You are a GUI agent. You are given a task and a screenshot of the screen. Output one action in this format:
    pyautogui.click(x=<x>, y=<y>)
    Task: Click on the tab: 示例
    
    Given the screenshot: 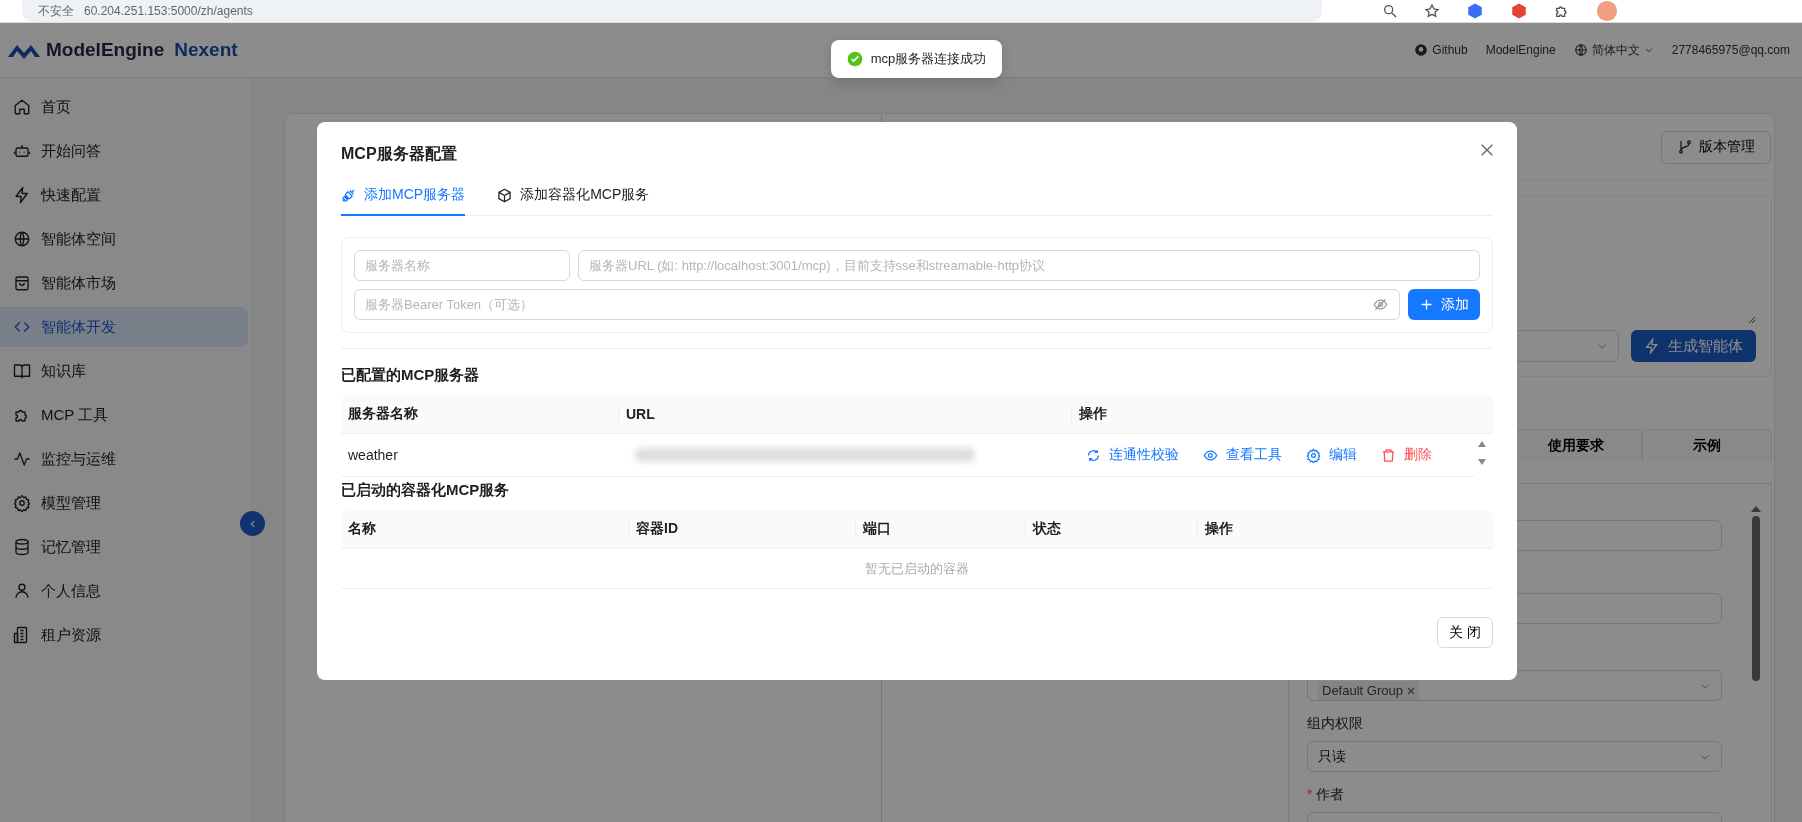 What is the action you would take?
    pyautogui.click(x=1706, y=445)
    